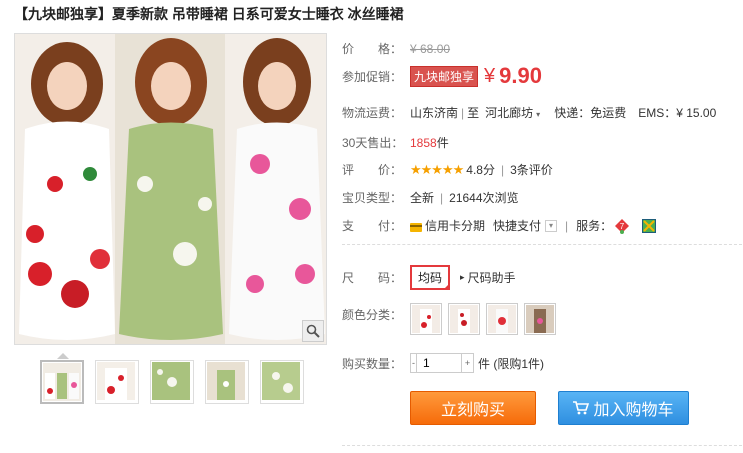 The height and width of the screenshot is (453, 743). Describe the element at coordinates (430, 48) in the screenshot. I see `original-price: ¥ 68.00` at that location.